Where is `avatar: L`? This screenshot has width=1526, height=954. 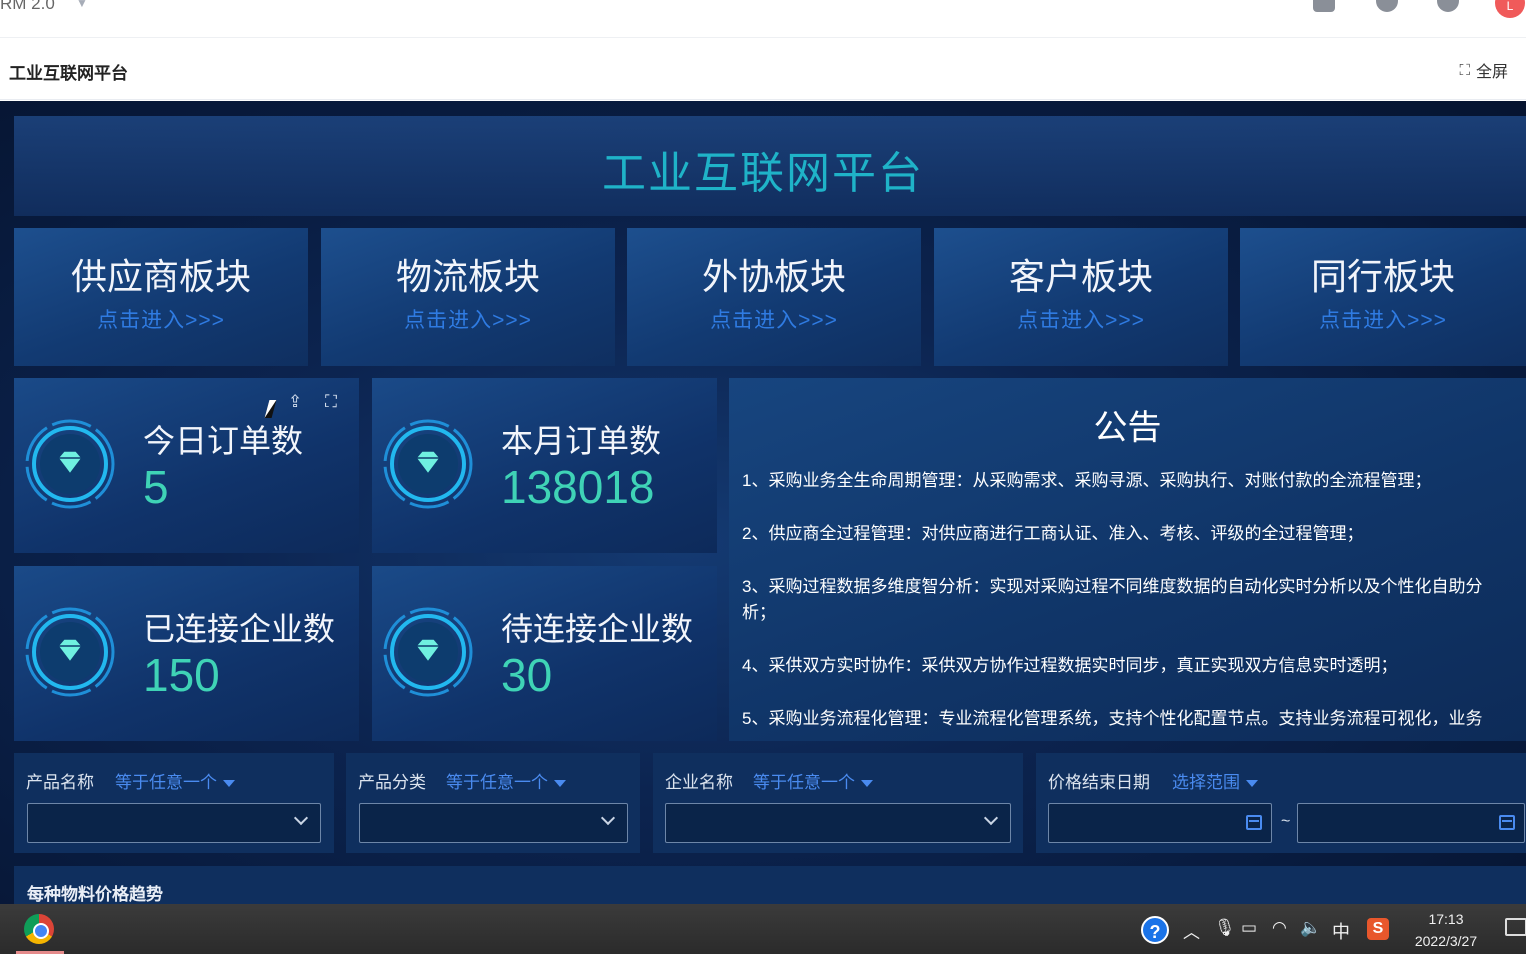 avatar: L is located at coordinates (1510, 9).